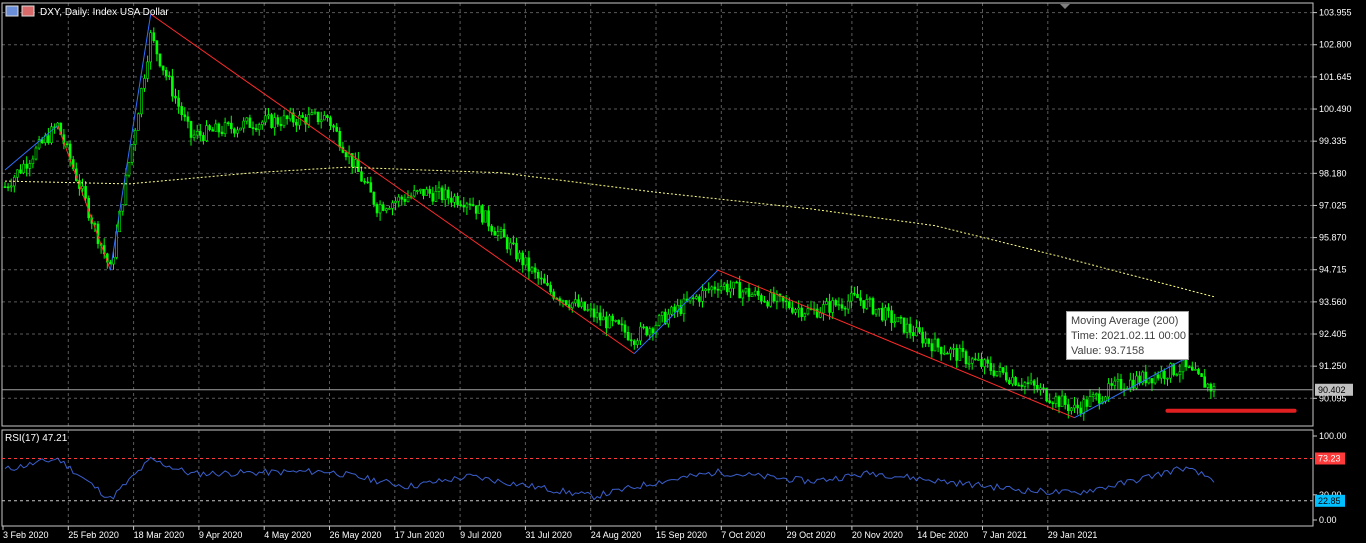 The height and width of the screenshot is (543, 1366). I want to click on x-tick-label: 3 Feb 2020, so click(26, 535).